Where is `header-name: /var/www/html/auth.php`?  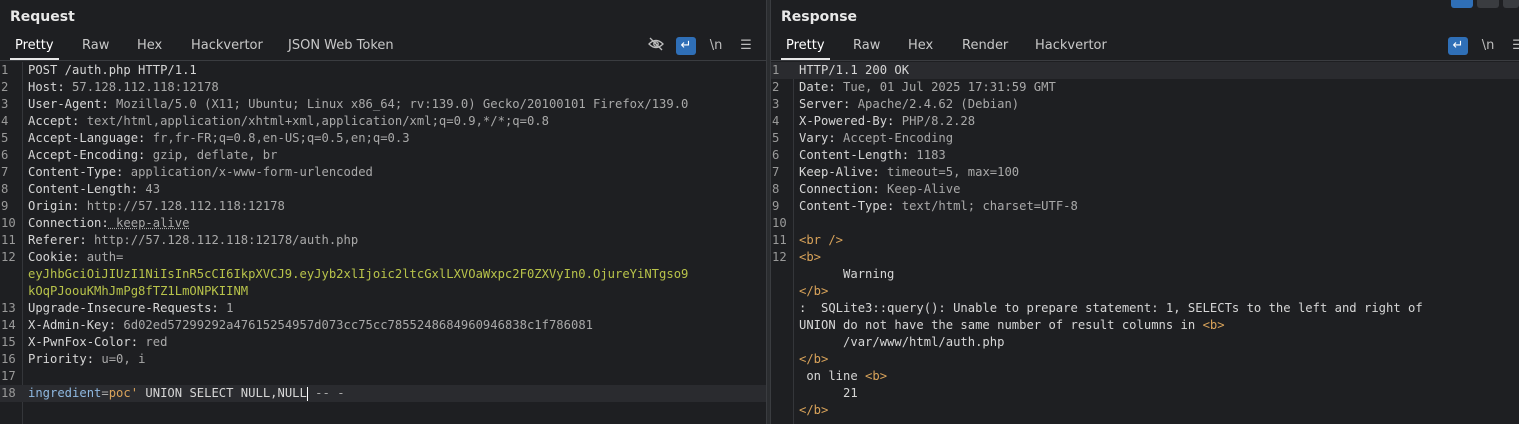
header-name: /var/www/html/auth.php is located at coordinates (902, 342).